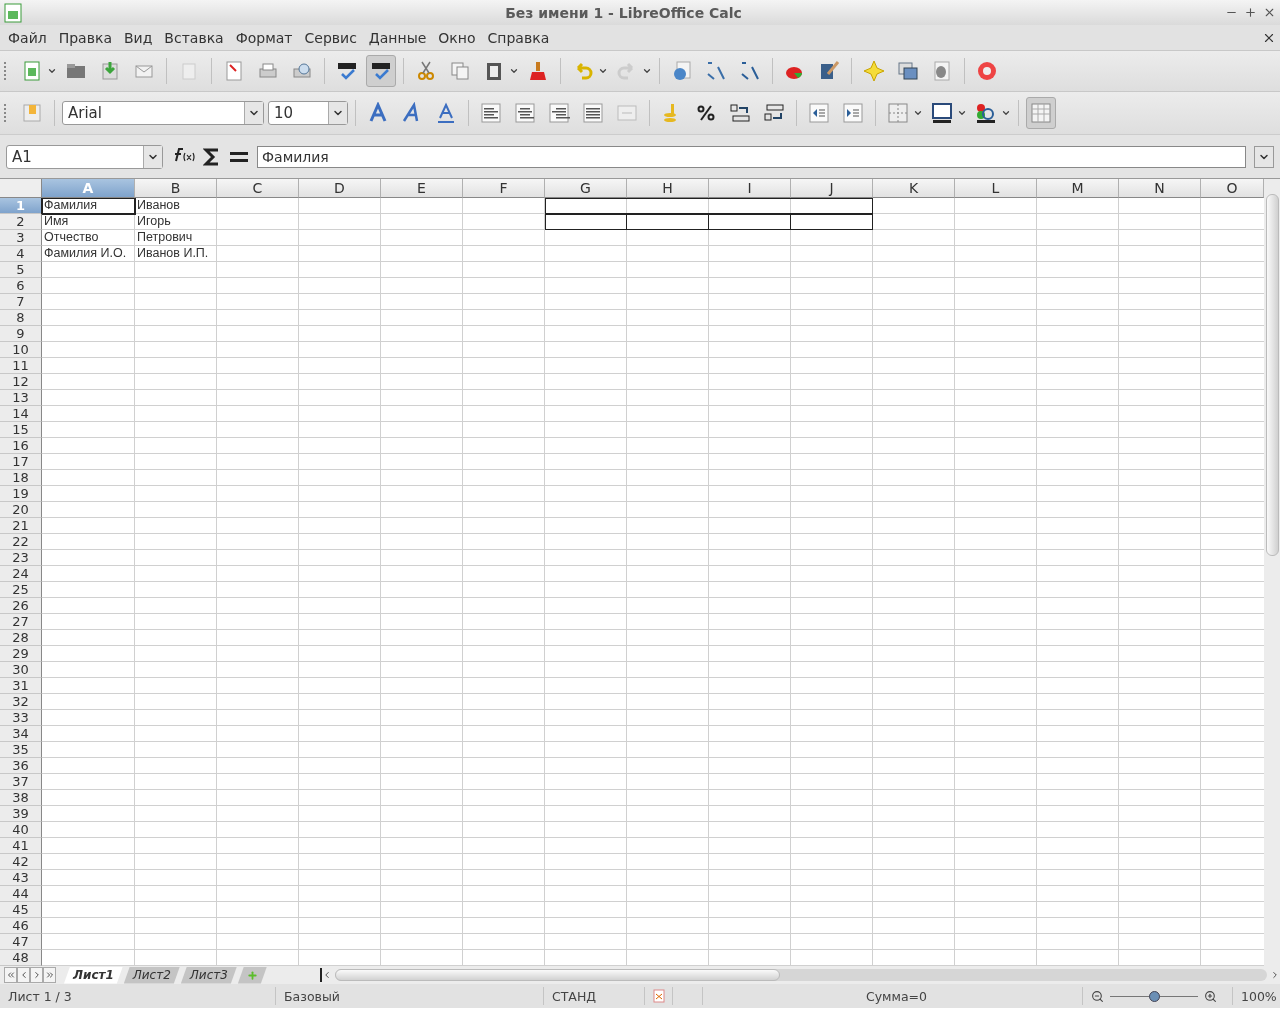  Describe the element at coordinates (1078, 188) in the screenshot. I see `column-header: M` at that location.